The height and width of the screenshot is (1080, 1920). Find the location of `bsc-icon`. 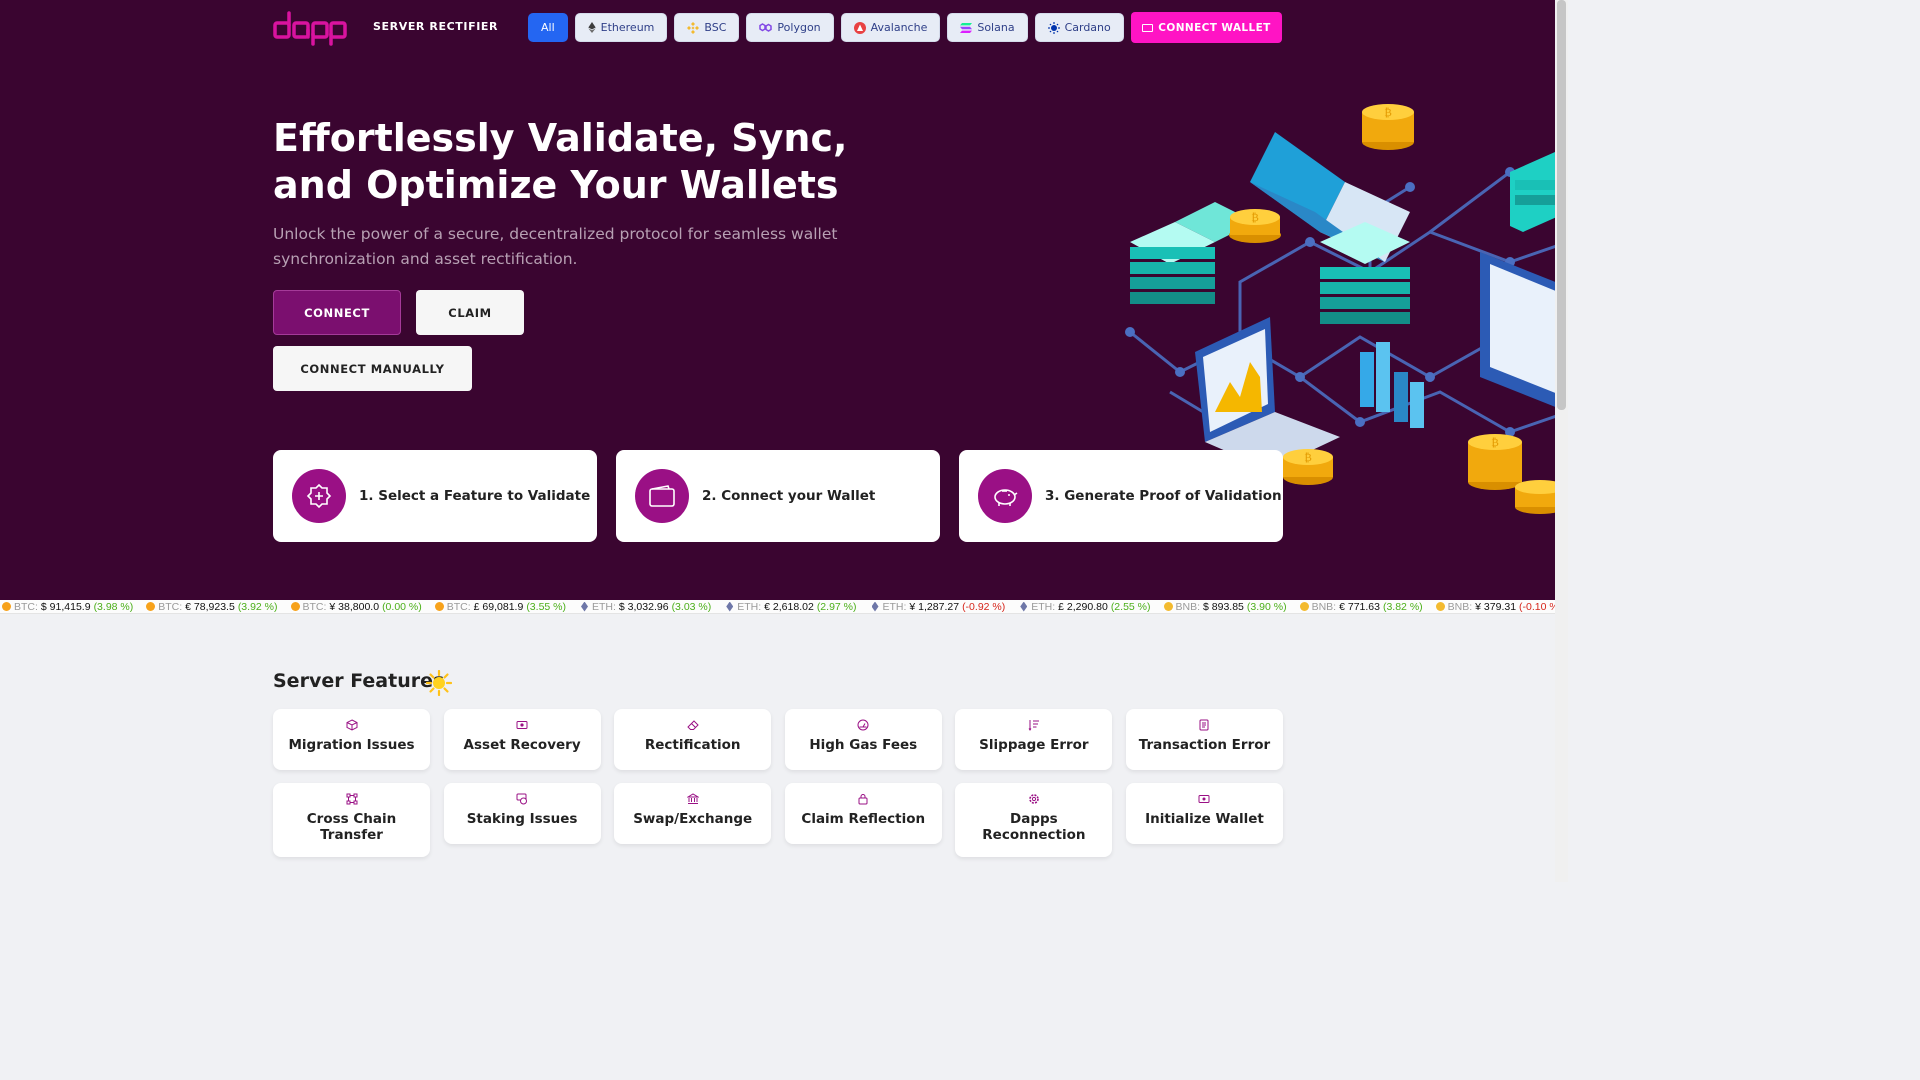

bsc-icon is located at coordinates (693, 27).